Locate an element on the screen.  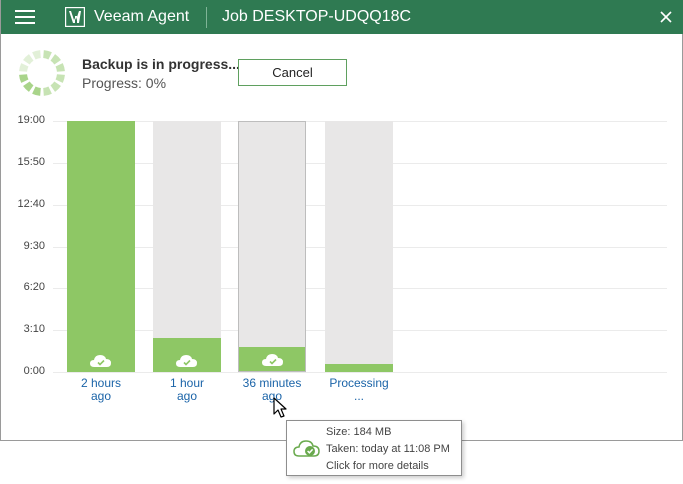
y-tick-label: 19:00 is located at coordinates (31, 120).